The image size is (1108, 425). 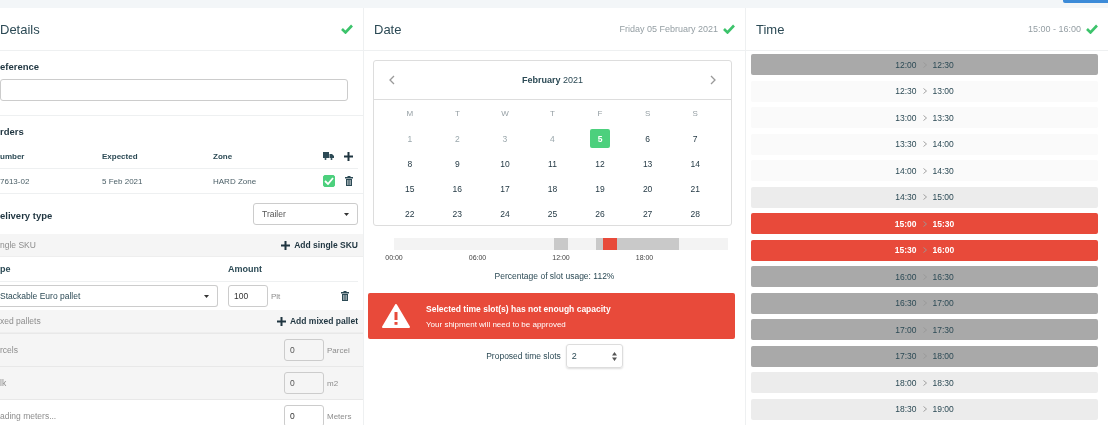 What do you see at coordinates (26, 216) in the screenshot?
I see `field-label: elivery type` at bounding box center [26, 216].